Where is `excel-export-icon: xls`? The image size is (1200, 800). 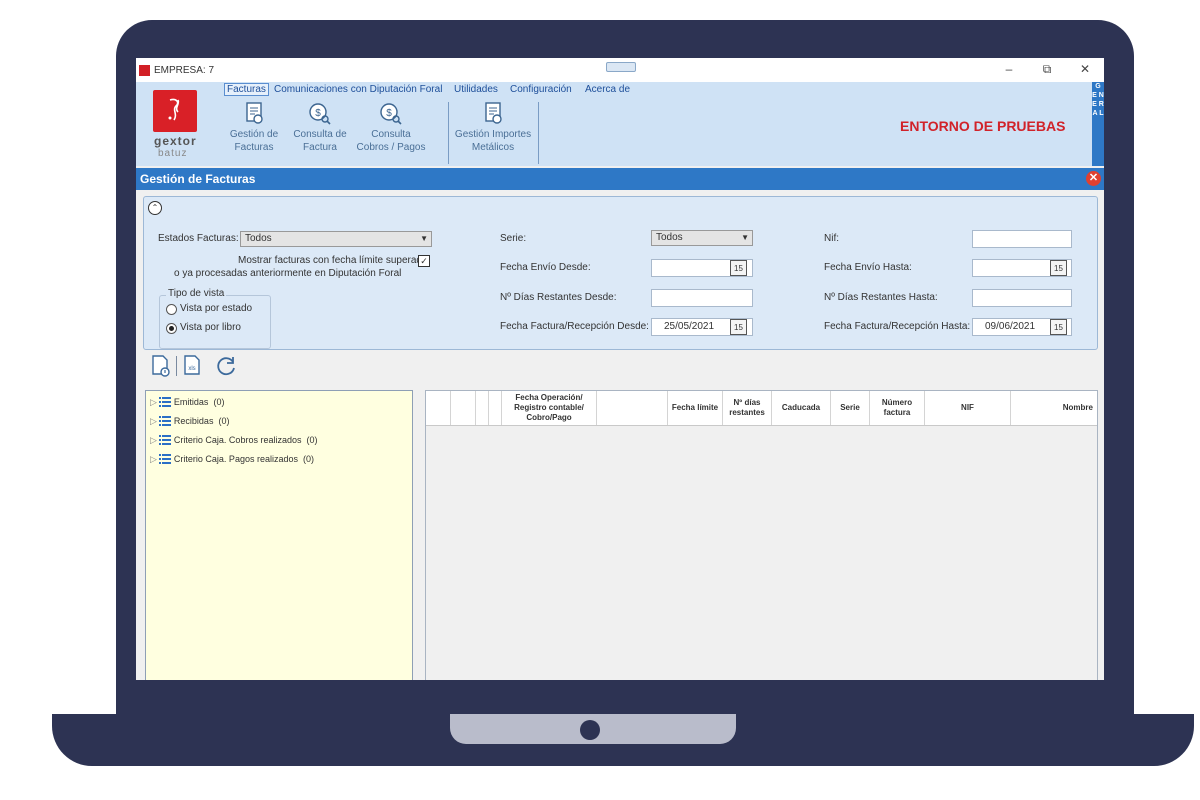
excel-export-icon: xls is located at coordinates (193, 366).